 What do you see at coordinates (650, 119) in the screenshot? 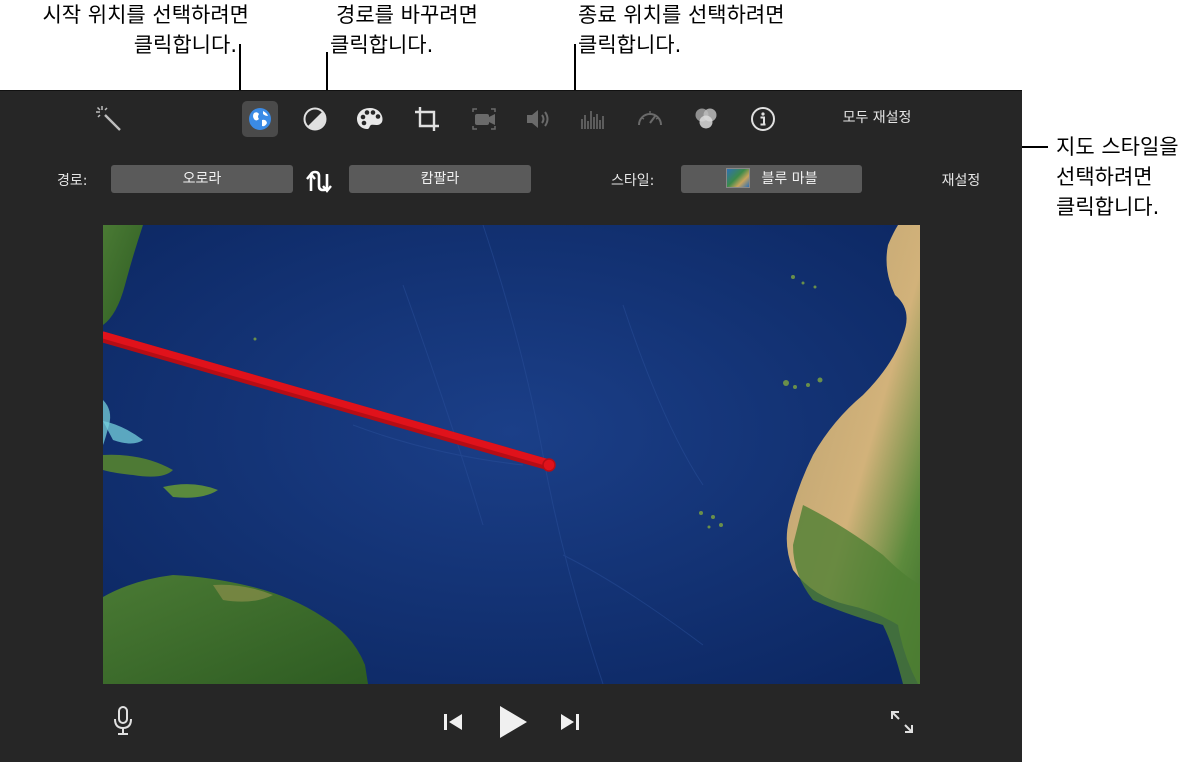
I see `speed-icon` at bounding box center [650, 119].